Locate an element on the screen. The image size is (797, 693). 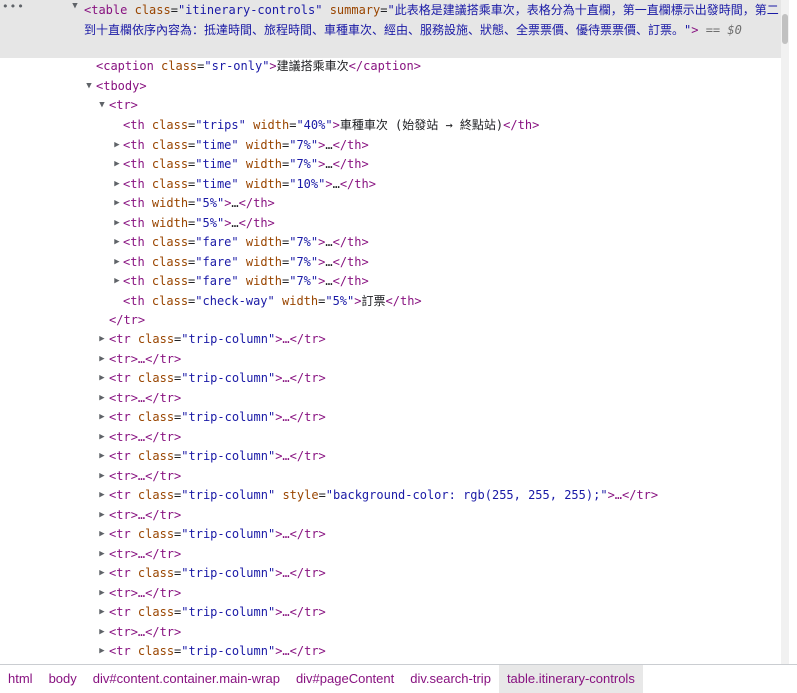
breadcrumb-item: div.search-trip is located at coordinates (450, 679).